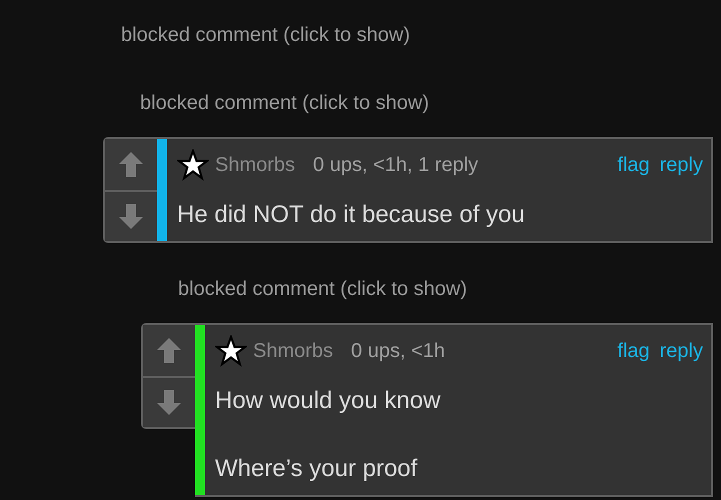 The height and width of the screenshot is (500, 721). I want to click on comment-text: How would you know, so click(328, 401).